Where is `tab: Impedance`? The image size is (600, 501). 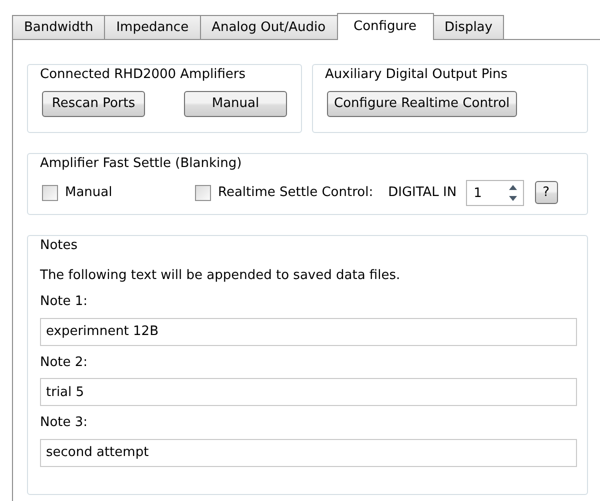 tab: Impedance is located at coordinates (152, 27).